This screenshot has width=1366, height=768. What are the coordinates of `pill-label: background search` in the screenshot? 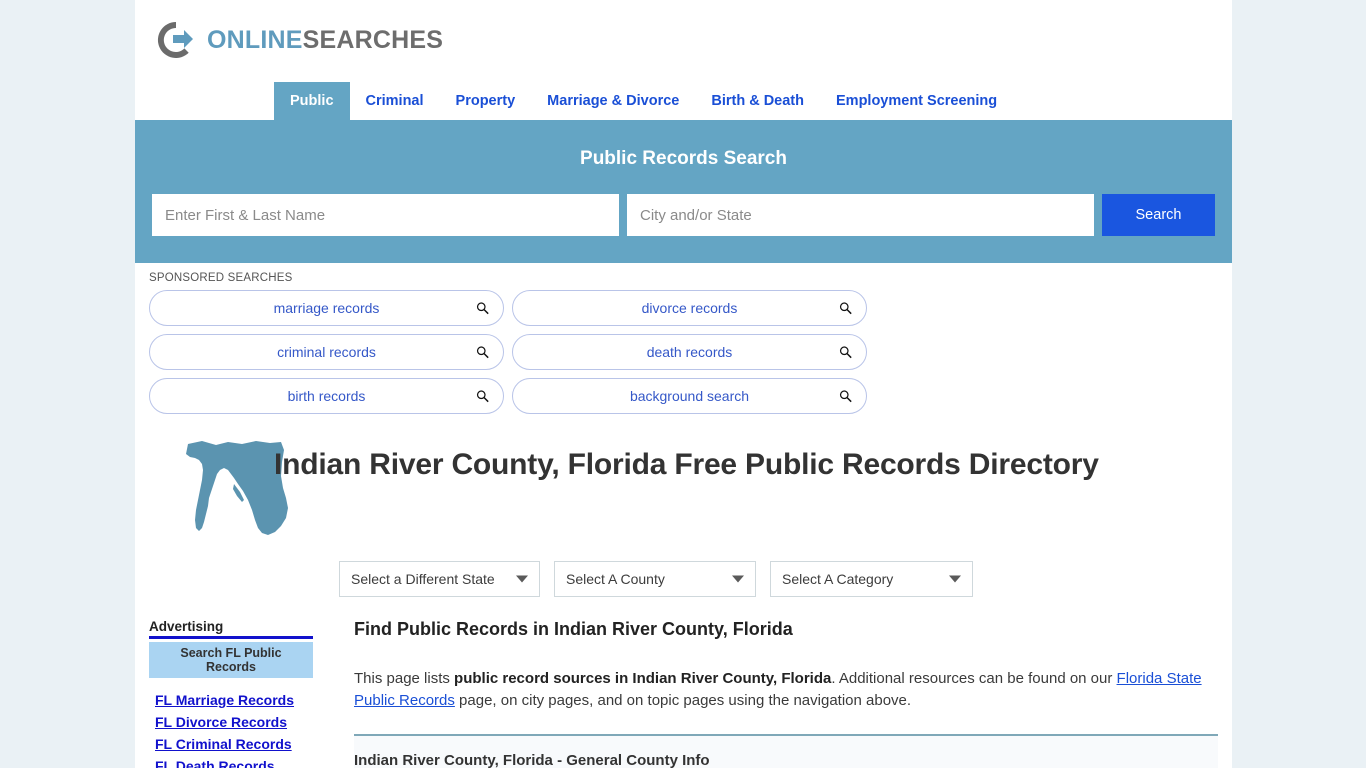 It's located at (689, 396).